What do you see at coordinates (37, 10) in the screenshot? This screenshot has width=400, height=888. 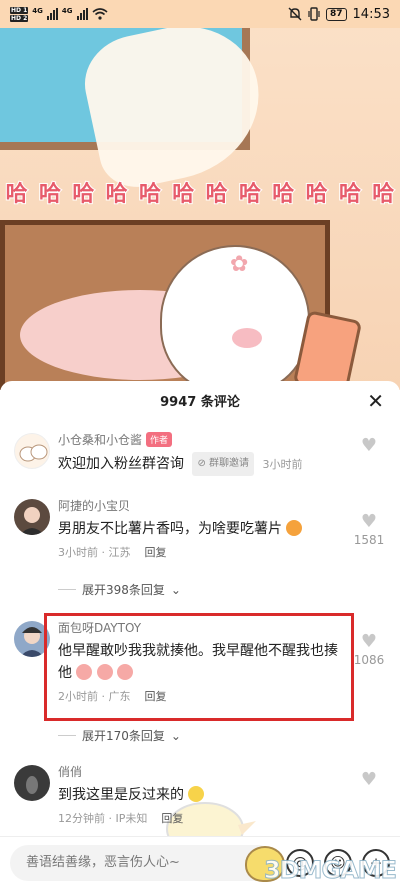 I see `network-type-label: 4G` at bounding box center [37, 10].